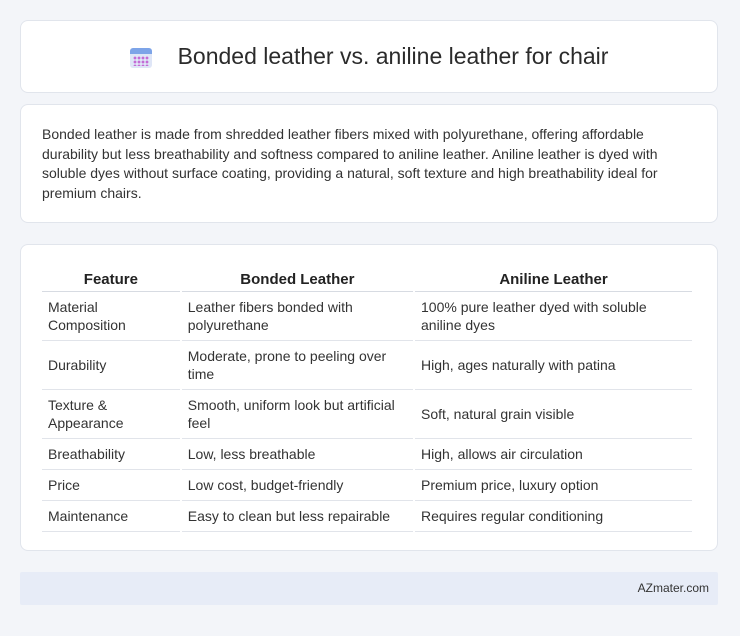 The width and height of the screenshot is (740, 636). What do you see at coordinates (111, 316) in the screenshot?
I see `feature-cell: Material Composition` at bounding box center [111, 316].